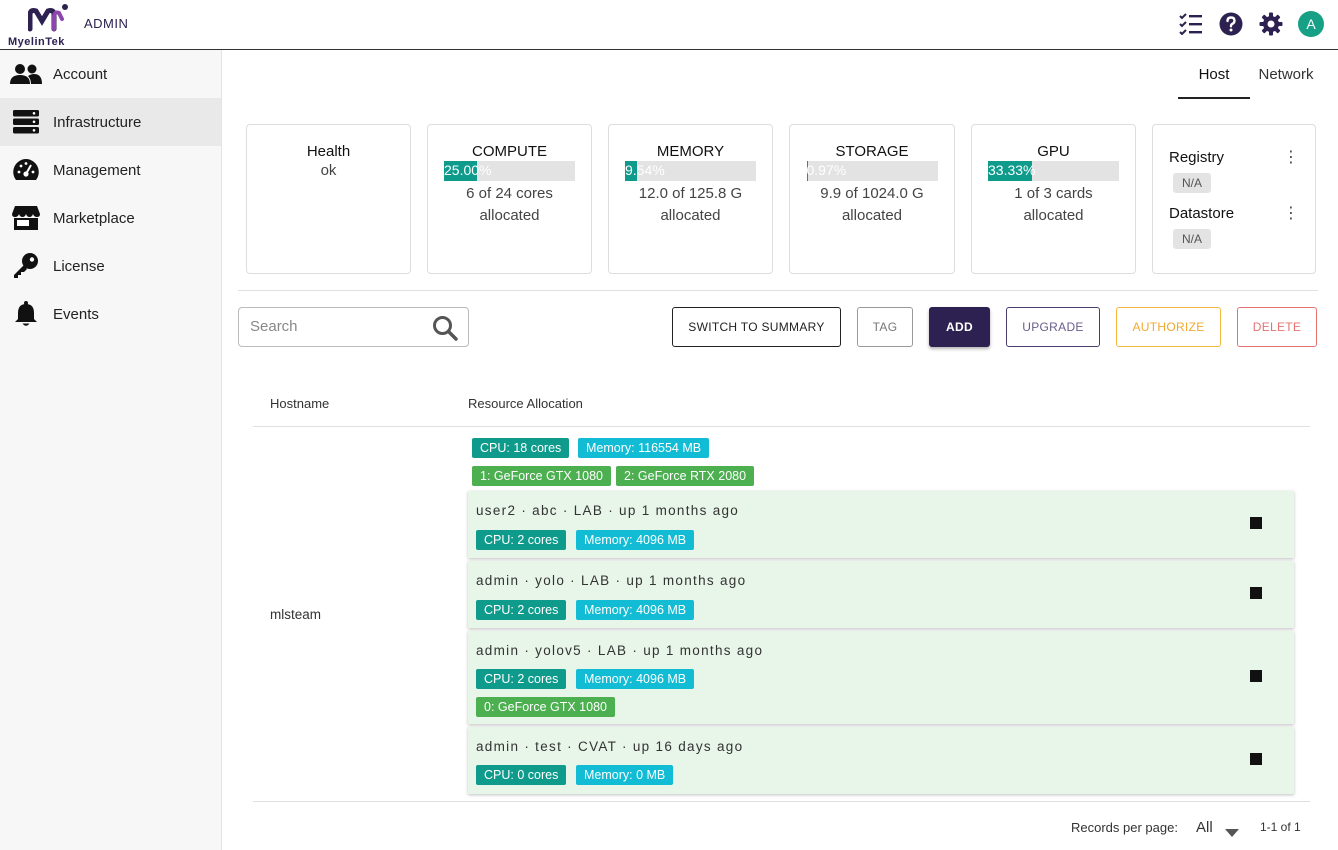  Describe the element at coordinates (521, 775) in the screenshot. I see `workload-cpu-chip: CPU: 0 cores` at that location.